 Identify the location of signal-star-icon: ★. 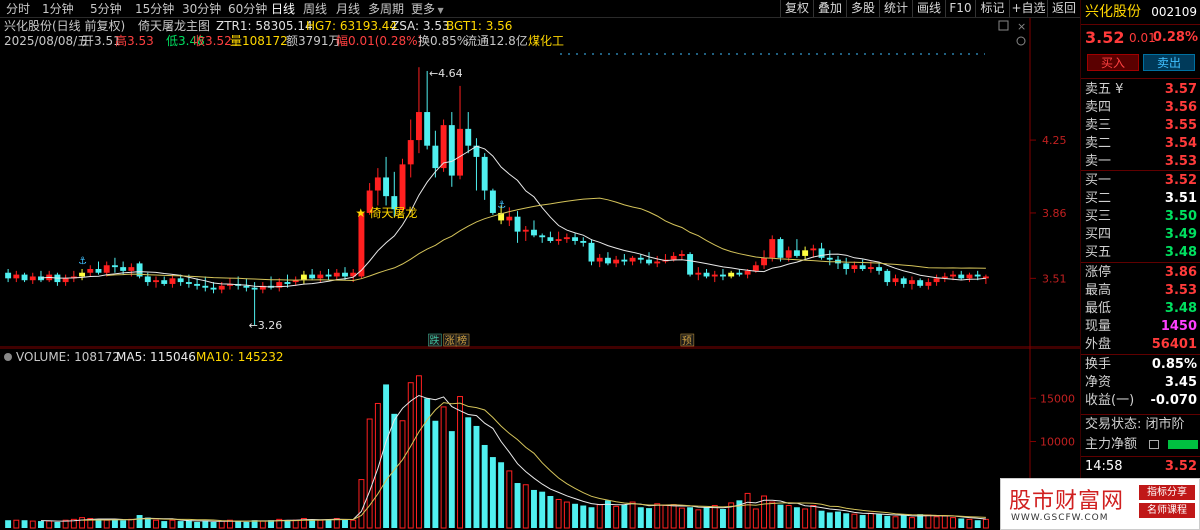
(360, 213).